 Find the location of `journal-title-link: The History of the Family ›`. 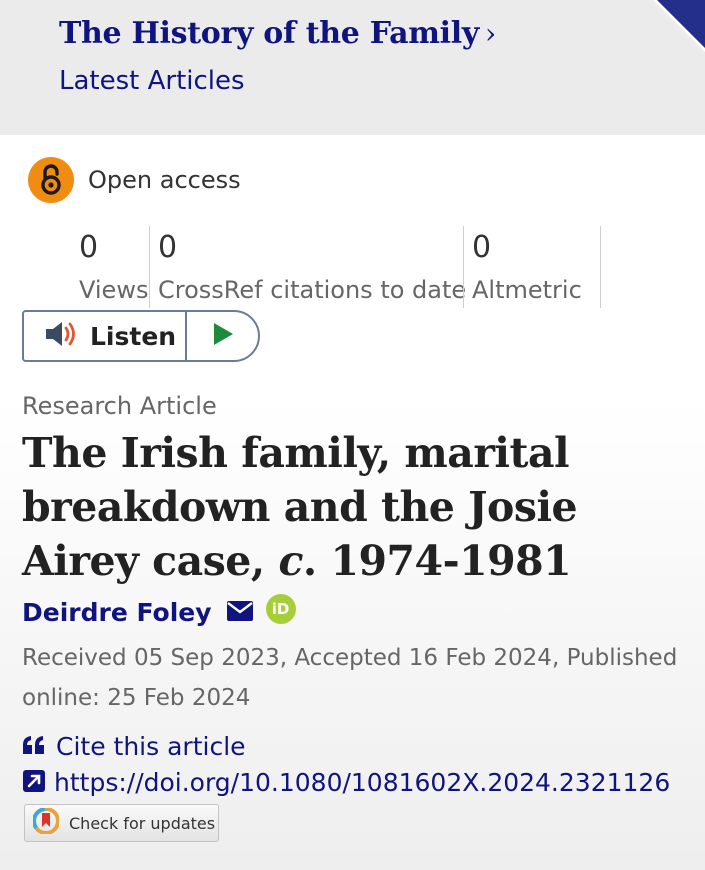

journal-title-link: The History of the Family › is located at coordinates (277, 33).